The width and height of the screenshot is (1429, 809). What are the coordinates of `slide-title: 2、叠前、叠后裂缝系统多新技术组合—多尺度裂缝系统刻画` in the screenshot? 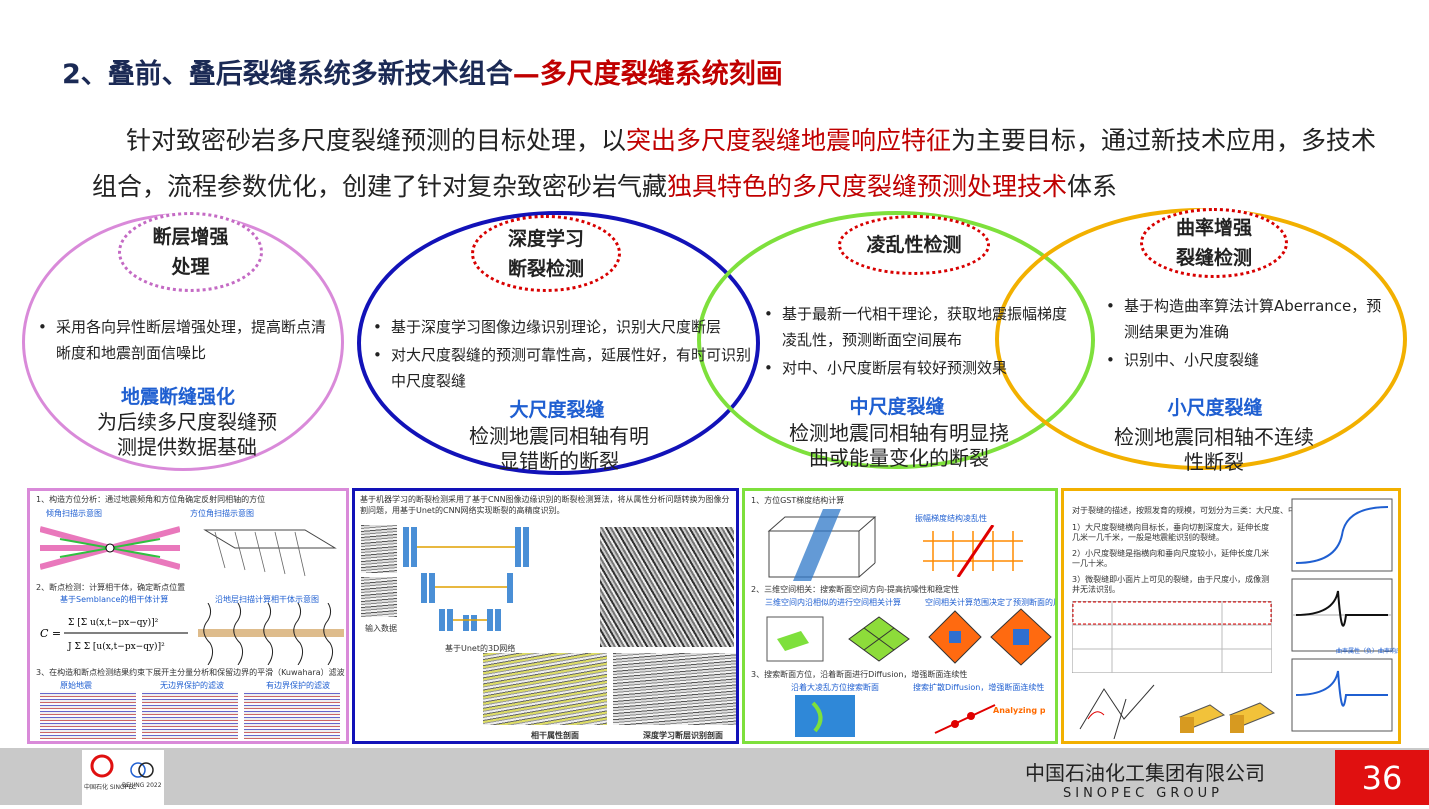 It's located at (422, 71).